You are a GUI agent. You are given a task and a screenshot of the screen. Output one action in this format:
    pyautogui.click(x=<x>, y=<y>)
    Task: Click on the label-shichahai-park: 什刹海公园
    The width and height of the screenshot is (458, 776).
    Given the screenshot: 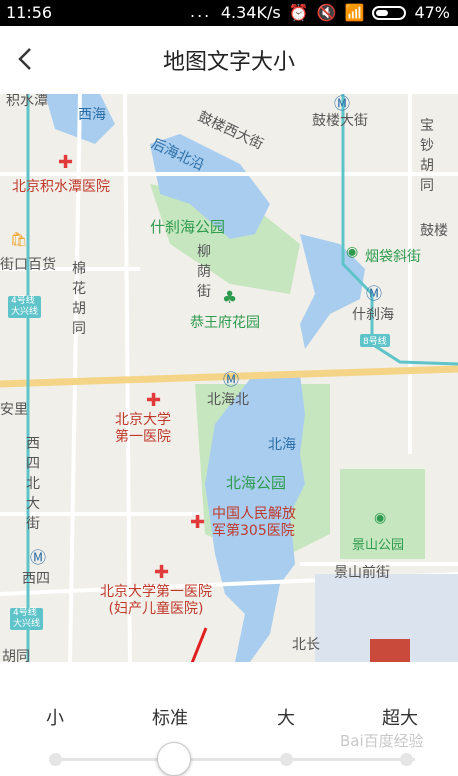 What is the action you would take?
    pyautogui.click(x=188, y=227)
    